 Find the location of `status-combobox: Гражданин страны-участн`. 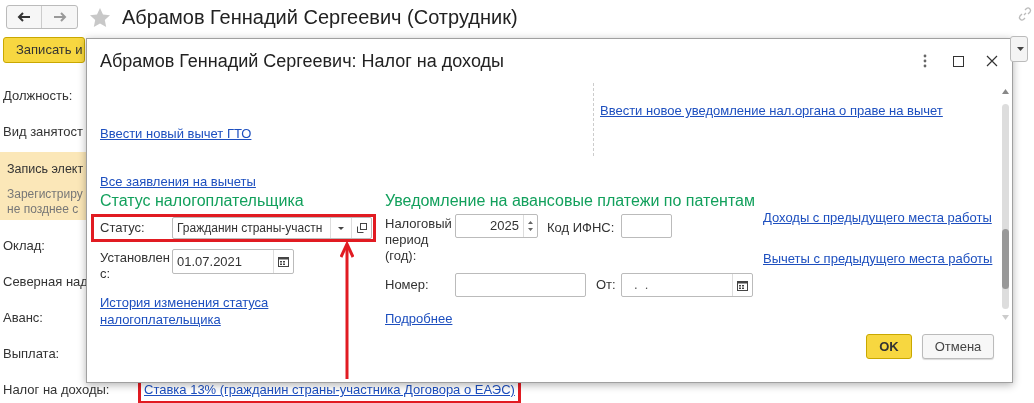

status-combobox: Гражданин страны-участн is located at coordinates (272, 228).